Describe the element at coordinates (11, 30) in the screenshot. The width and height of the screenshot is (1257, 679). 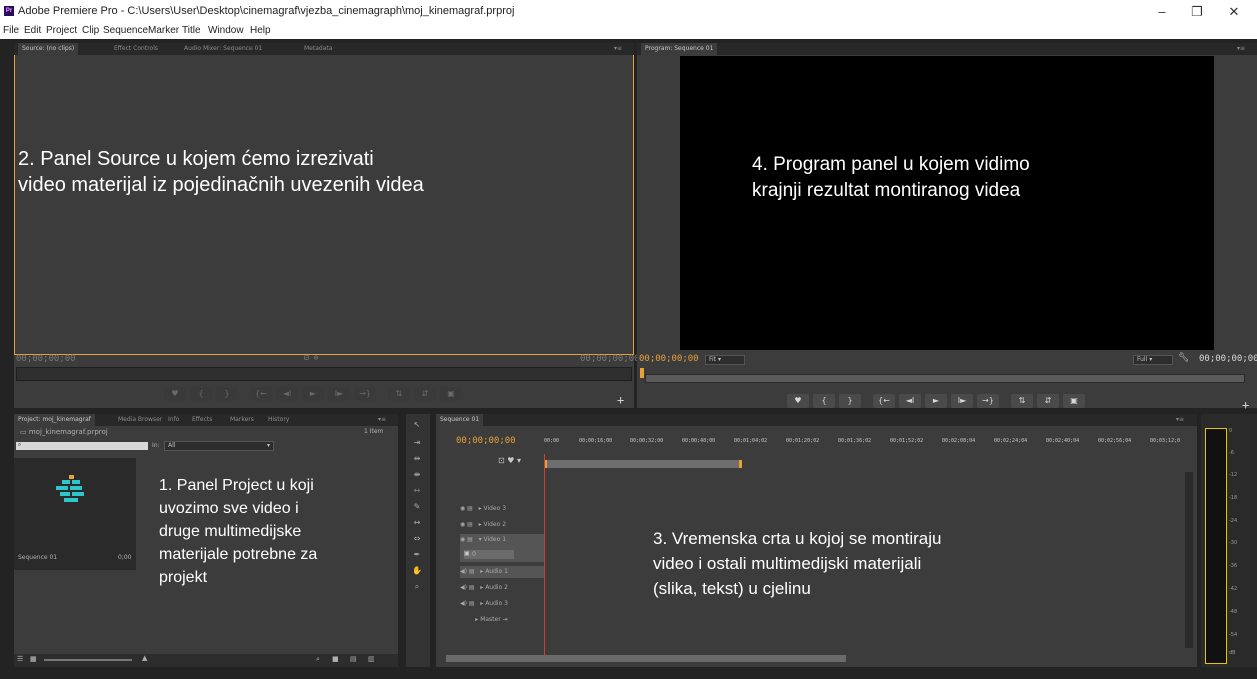
I see `menu-file: File` at that location.